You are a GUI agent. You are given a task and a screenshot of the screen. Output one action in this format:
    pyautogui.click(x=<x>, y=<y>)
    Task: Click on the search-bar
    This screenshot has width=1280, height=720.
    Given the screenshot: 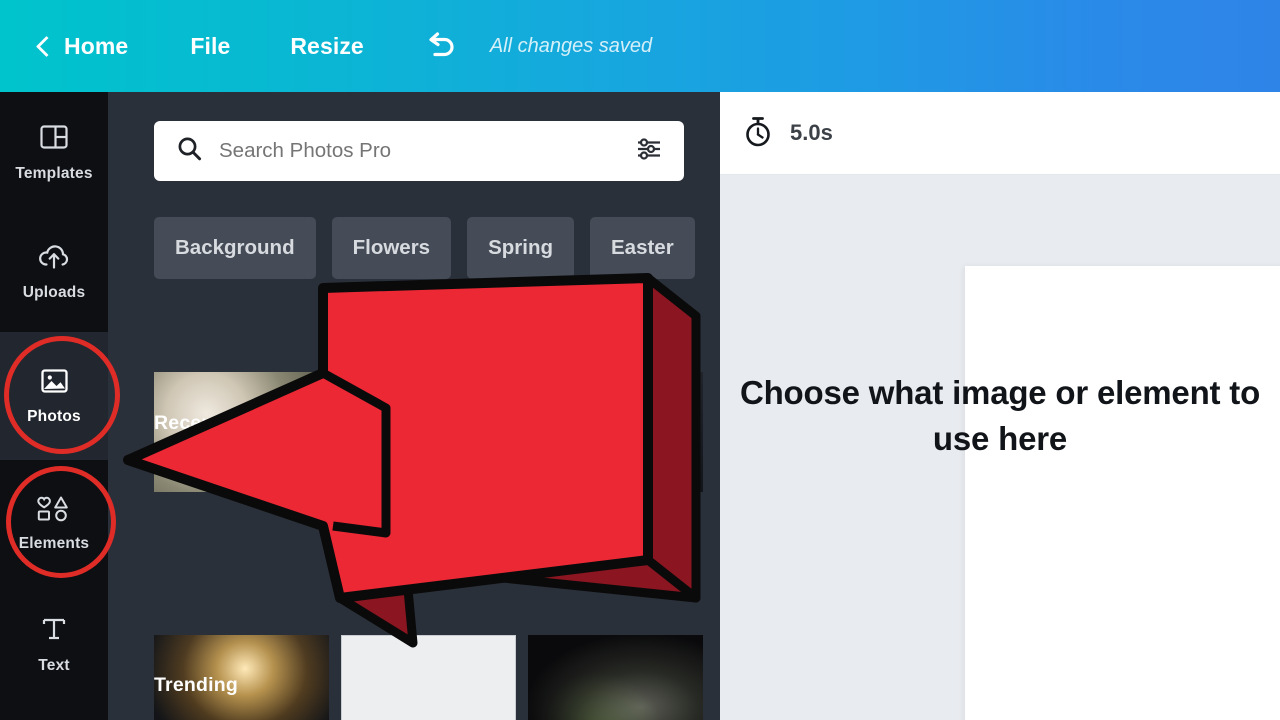 What is the action you would take?
    pyautogui.click(x=419, y=151)
    